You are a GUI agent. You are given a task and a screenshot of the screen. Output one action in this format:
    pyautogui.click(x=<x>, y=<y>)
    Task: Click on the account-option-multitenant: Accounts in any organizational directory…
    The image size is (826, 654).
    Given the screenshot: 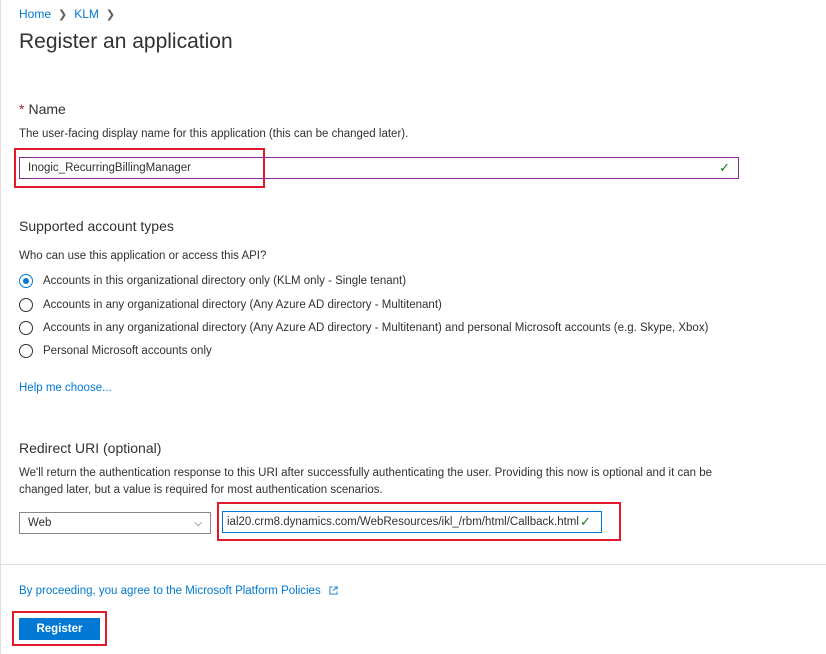 What is the action you would take?
    pyautogui.click(x=230, y=305)
    